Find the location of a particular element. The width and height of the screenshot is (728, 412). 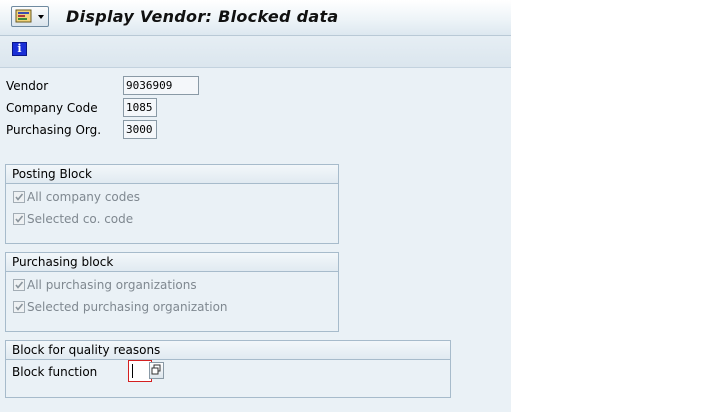

system-menu-button is located at coordinates (30, 16).